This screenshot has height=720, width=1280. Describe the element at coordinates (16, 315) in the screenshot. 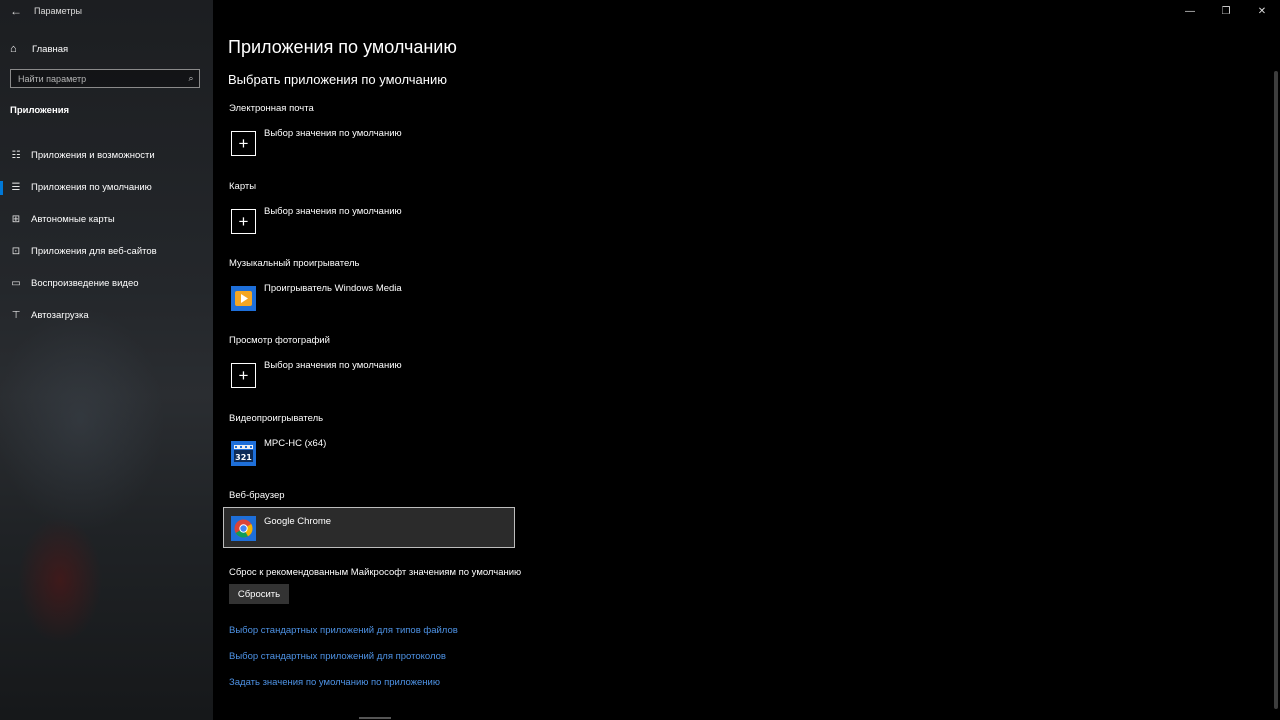

I see `startup-icon: ⊤` at that location.